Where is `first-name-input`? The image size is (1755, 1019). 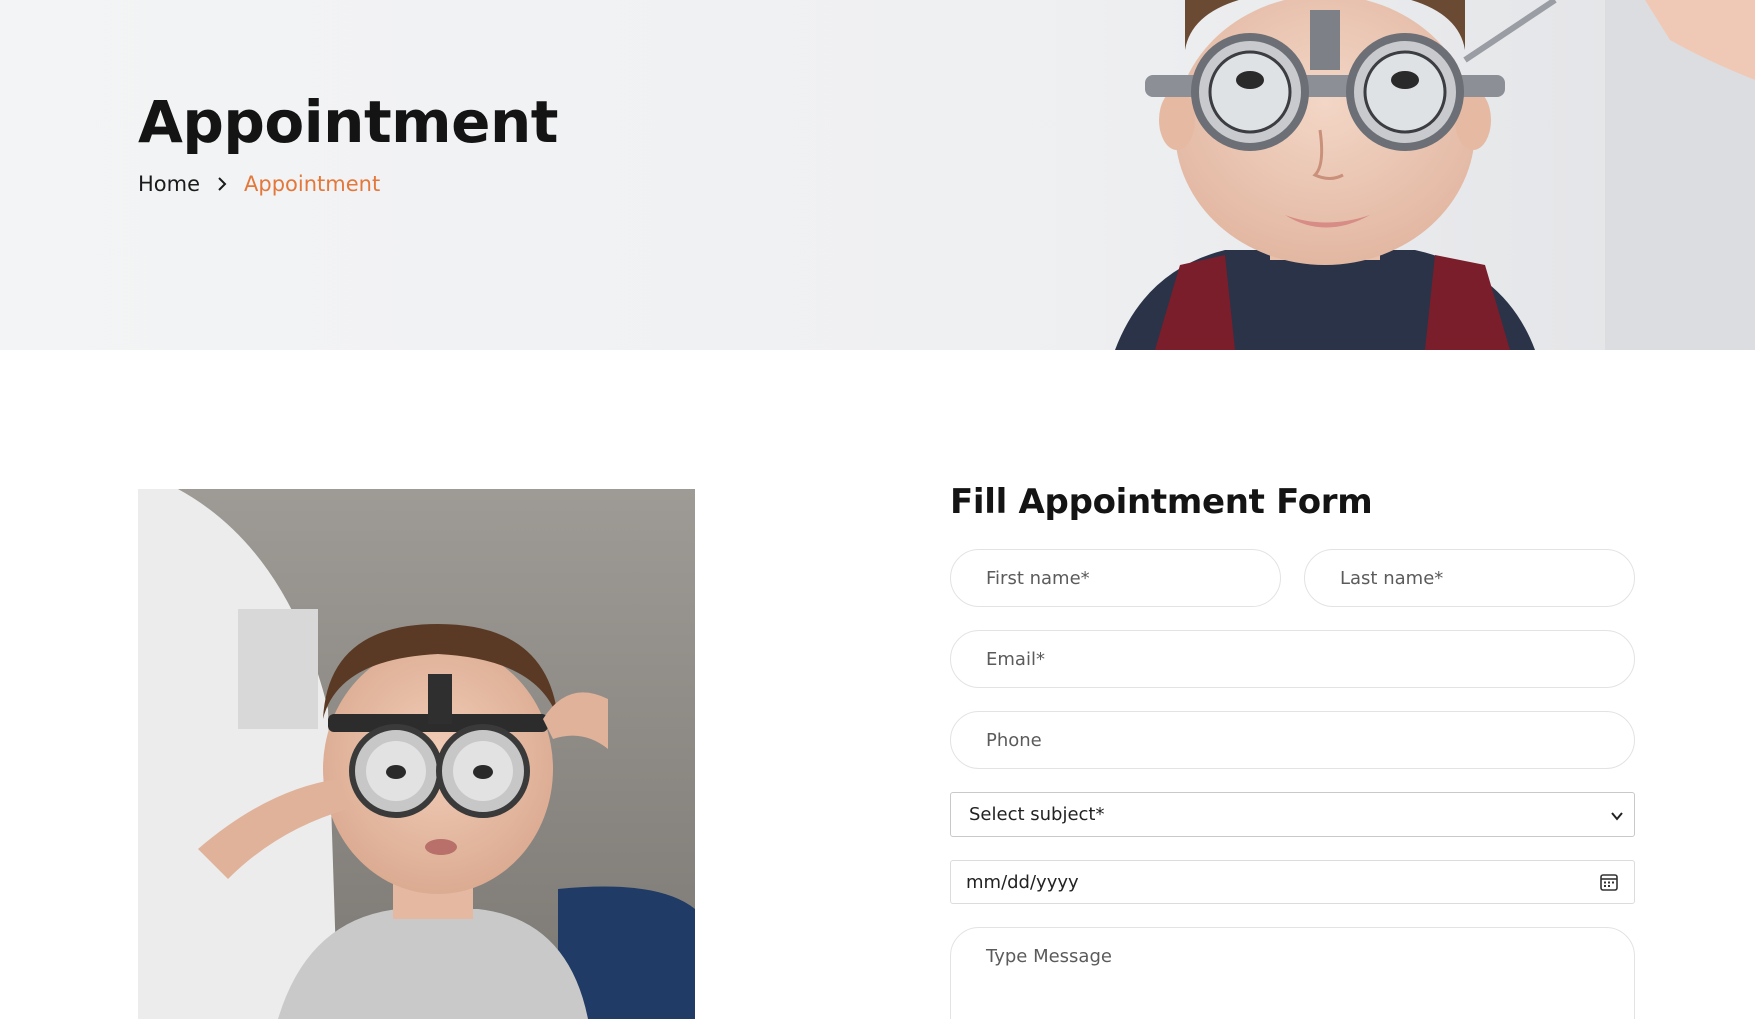
first-name-input is located at coordinates (1115, 578).